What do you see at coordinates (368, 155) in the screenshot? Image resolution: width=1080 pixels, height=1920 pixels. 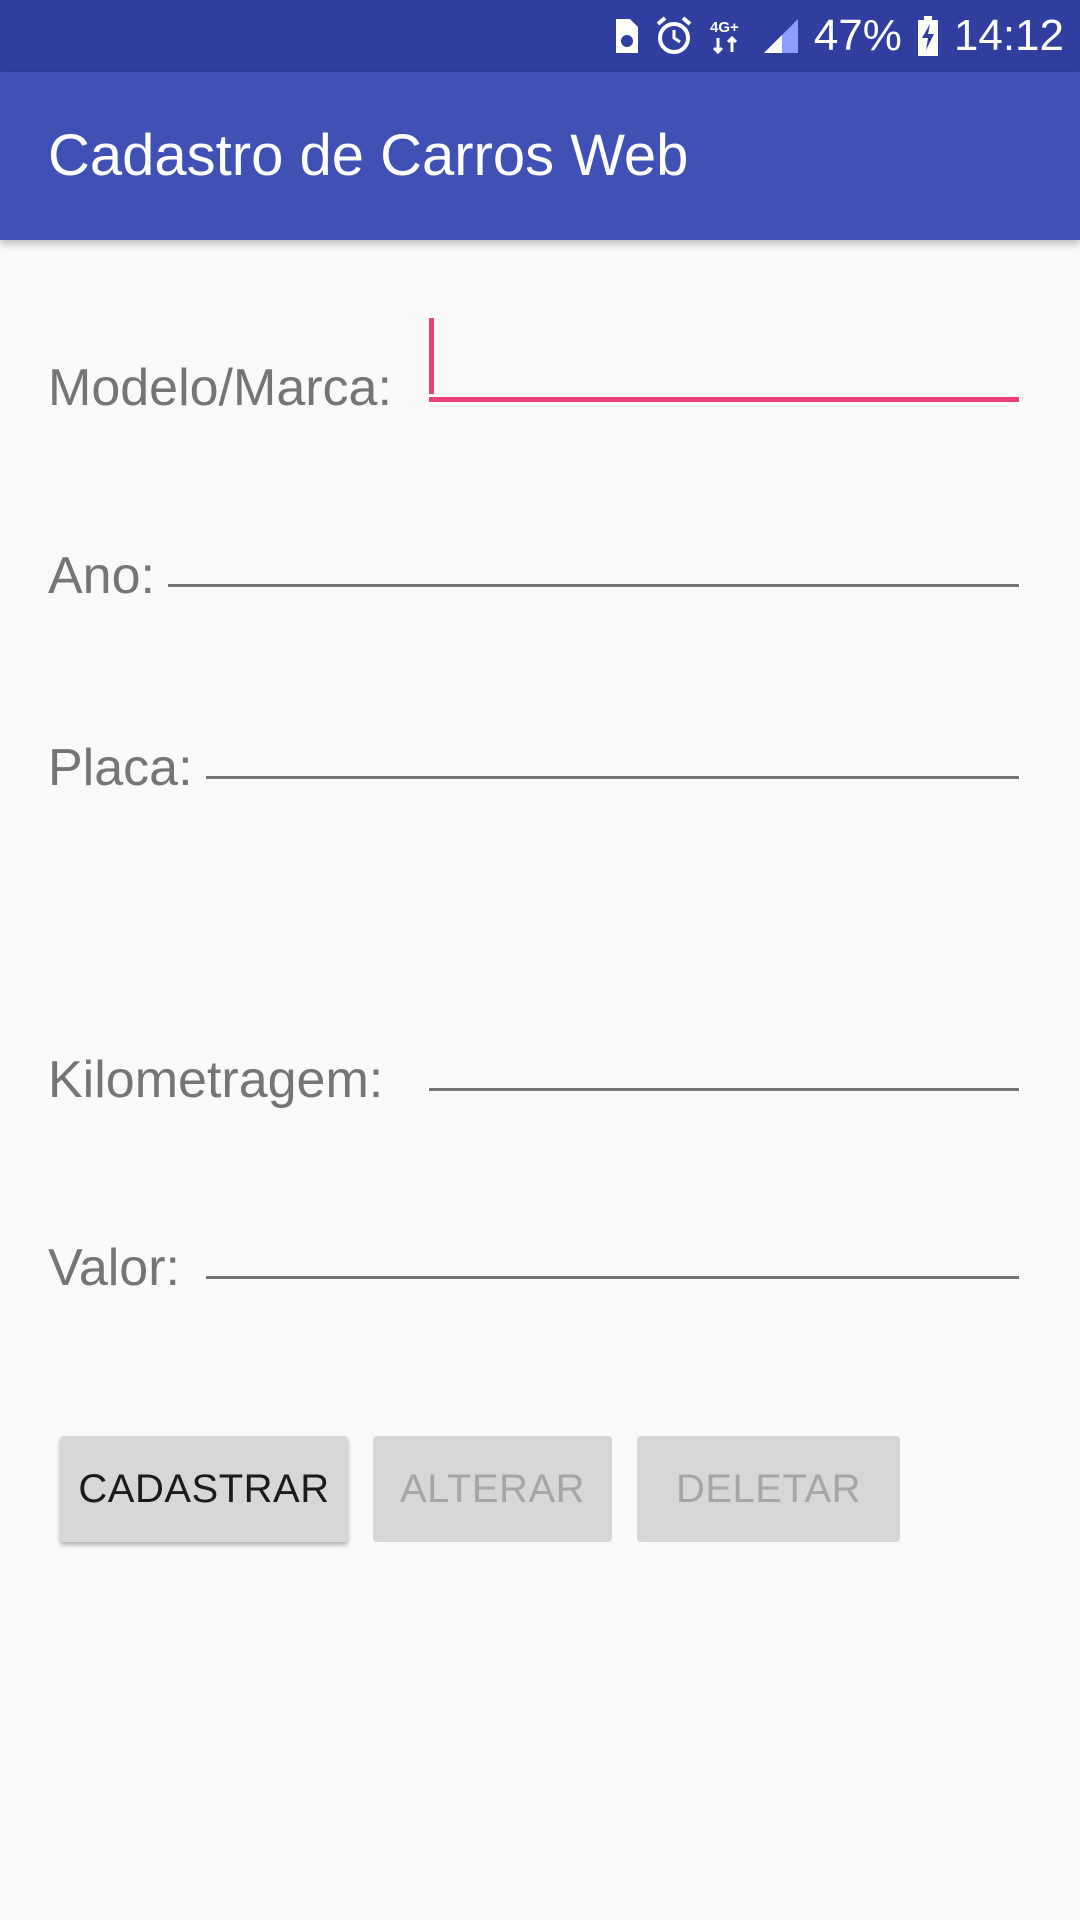 I see `app-title: Cadastro de Carros Web` at bounding box center [368, 155].